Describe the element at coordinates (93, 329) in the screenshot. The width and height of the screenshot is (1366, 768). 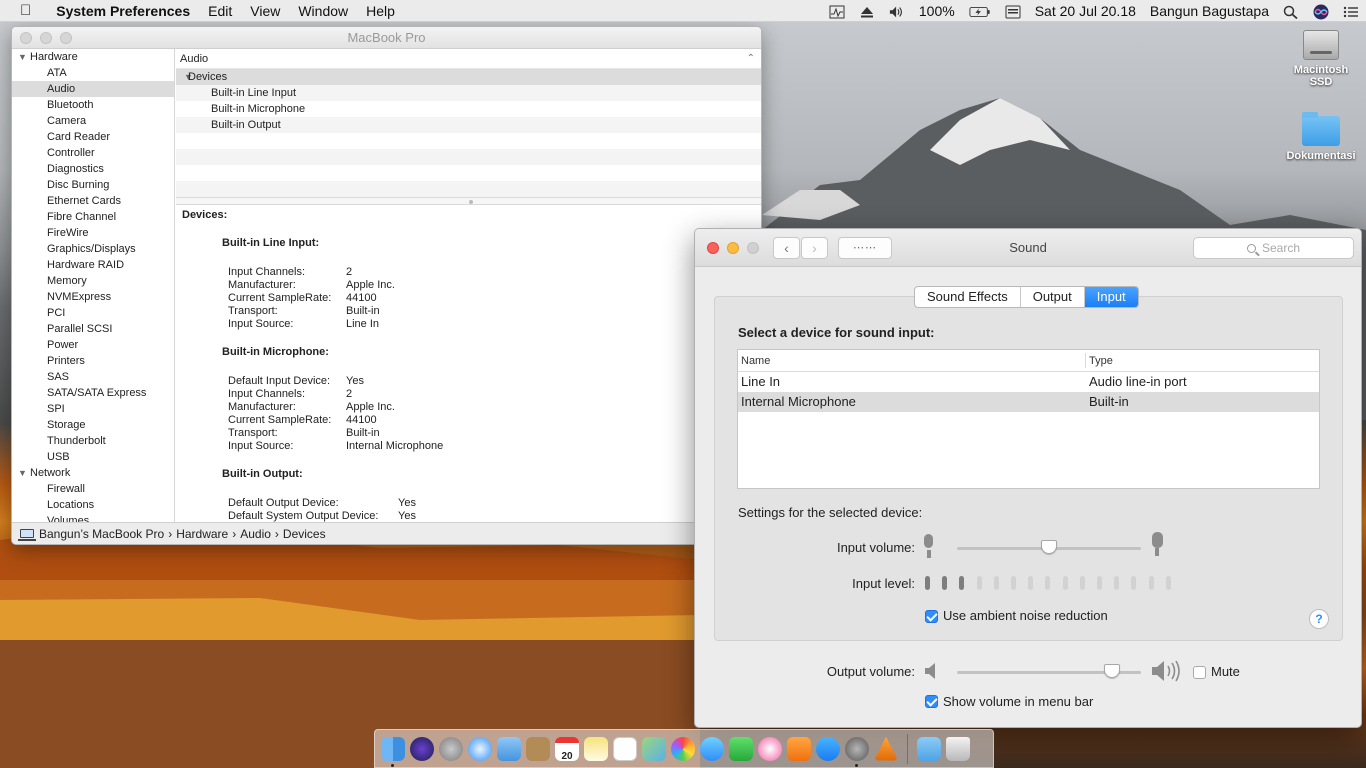
I see `sidebar-item: Parallel SCSI` at that location.